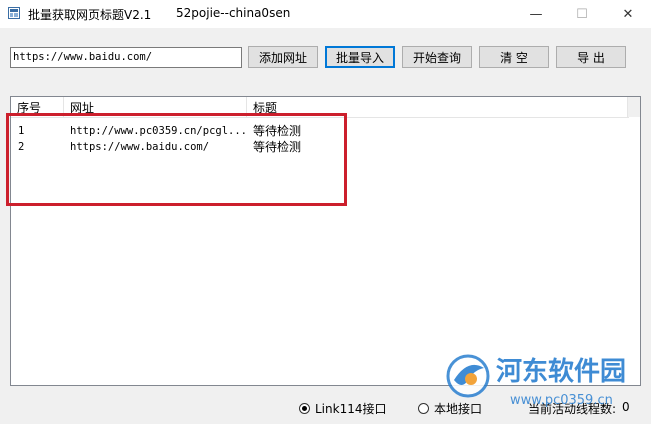  What do you see at coordinates (514, 57) in the screenshot?
I see `clear-button: 清 空` at bounding box center [514, 57].